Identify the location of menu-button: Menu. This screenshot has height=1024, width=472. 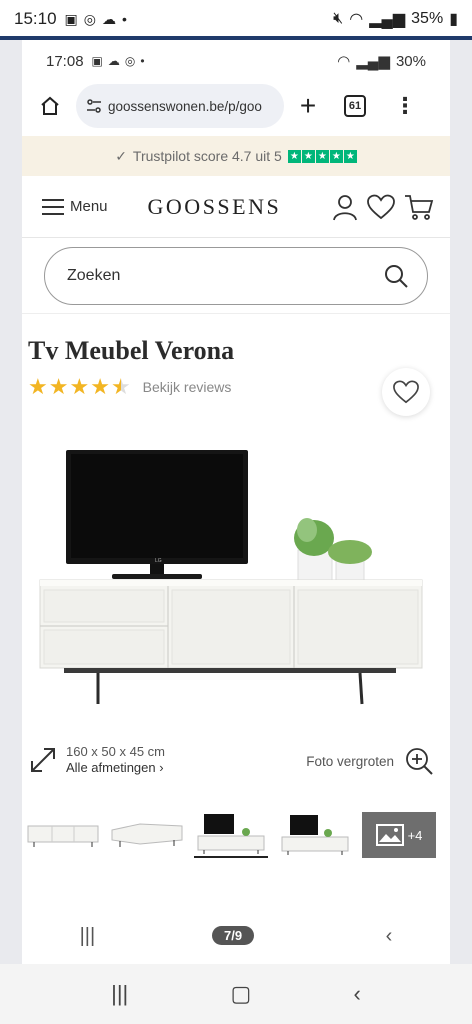
(75, 206).